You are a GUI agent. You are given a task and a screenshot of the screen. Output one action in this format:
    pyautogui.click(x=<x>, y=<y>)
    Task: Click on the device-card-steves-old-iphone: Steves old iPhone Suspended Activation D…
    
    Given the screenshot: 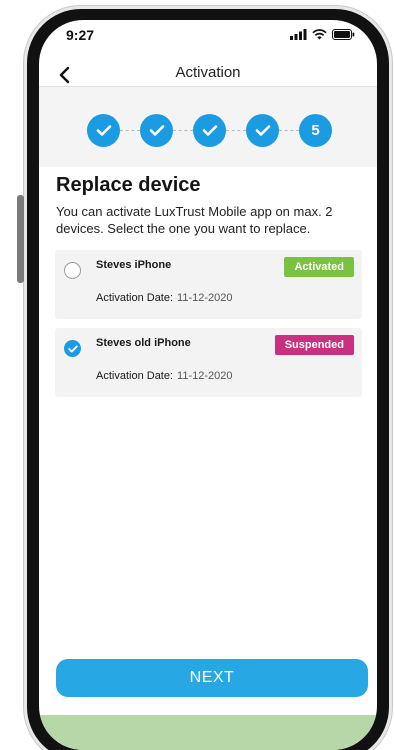 What is the action you would take?
    pyautogui.click(x=208, y=362)
    